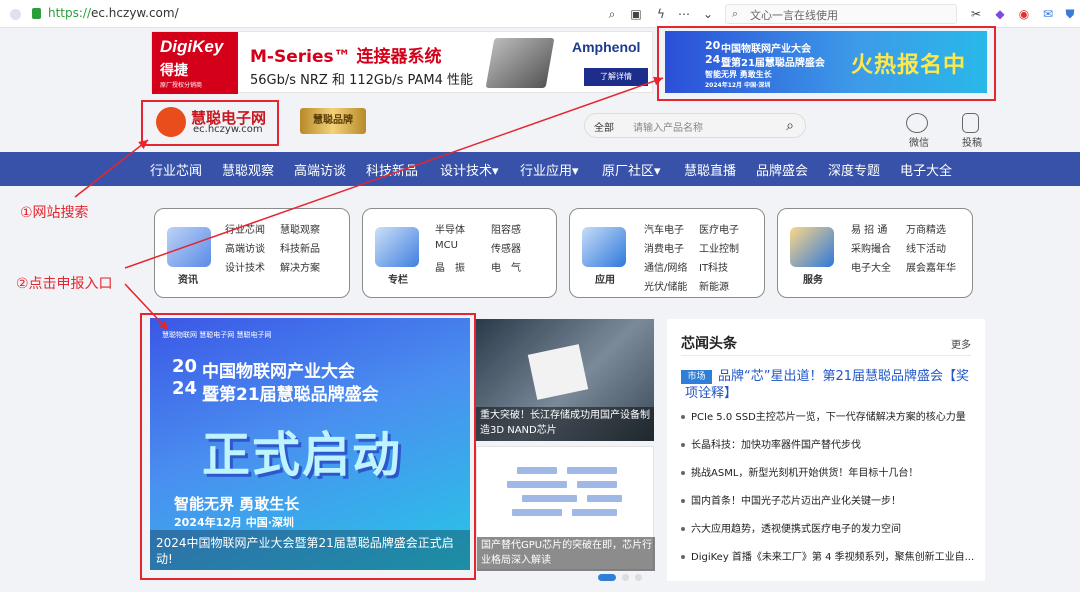  What do you see at coordinates (683, 557) in the screenshot?
I see `bullet-icon` at bounding box center [683, 557].